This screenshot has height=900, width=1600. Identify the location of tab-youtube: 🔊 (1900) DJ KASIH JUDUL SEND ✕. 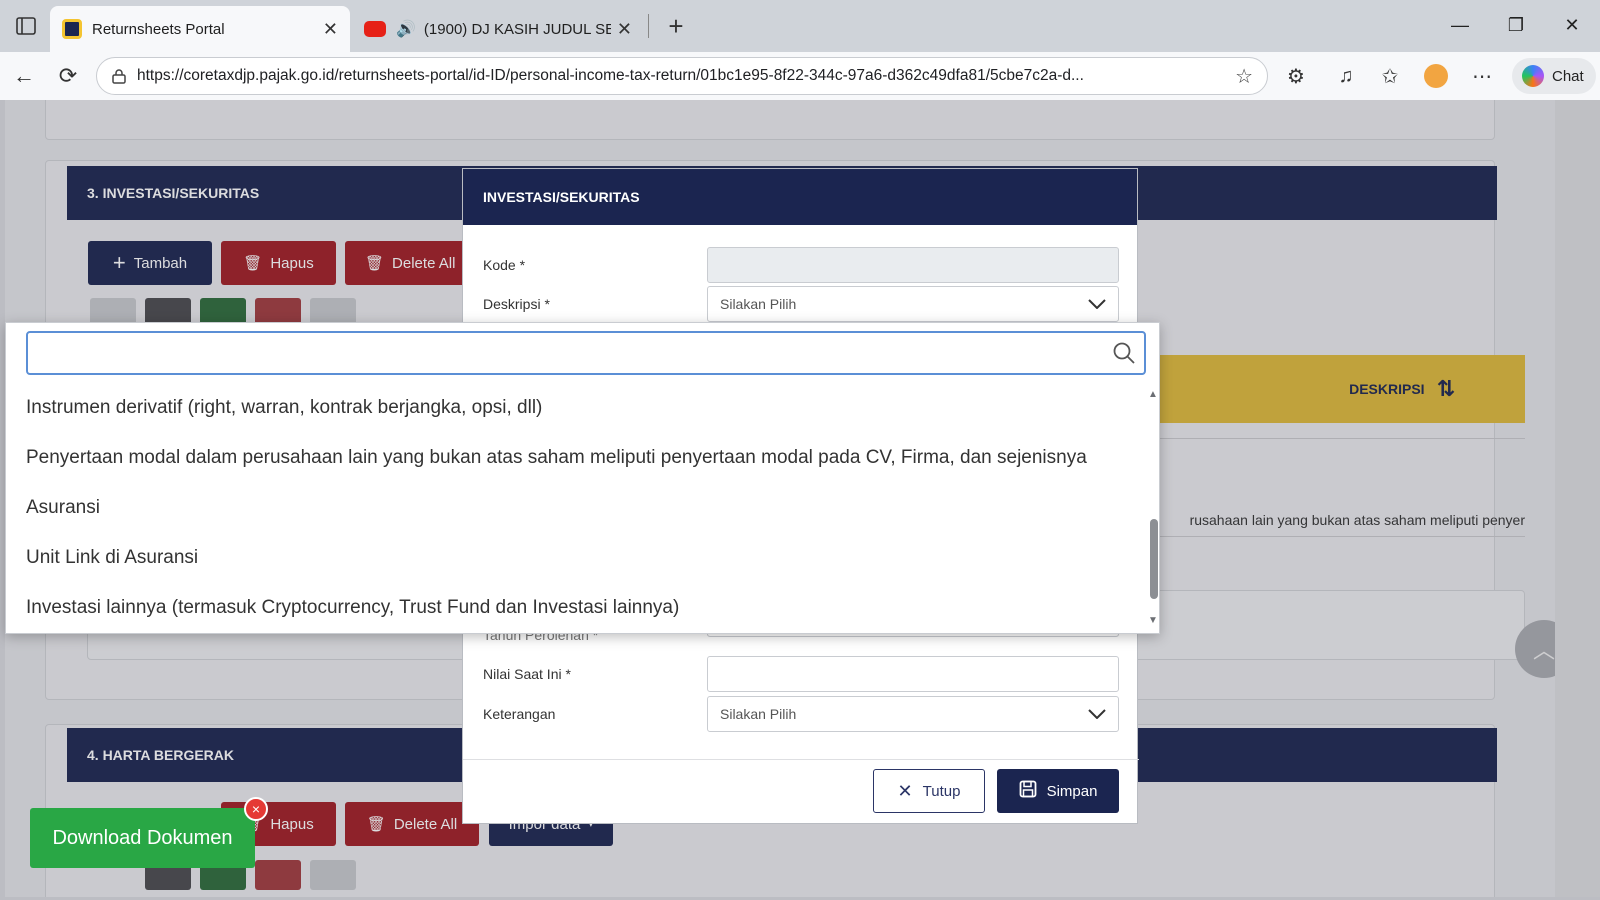
(498, 29).